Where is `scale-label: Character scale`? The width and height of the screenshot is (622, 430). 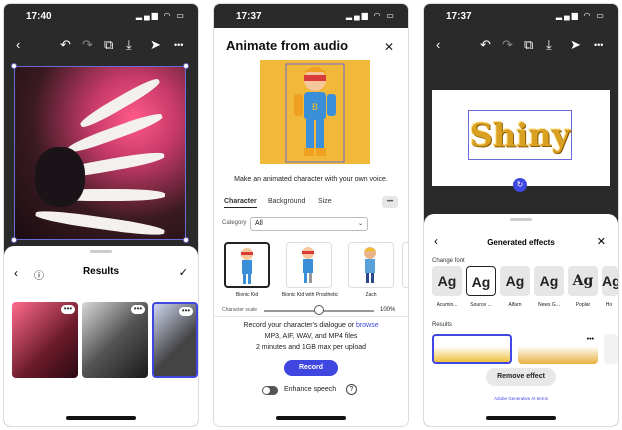
scale-label: Character scale is located at coordinates (240, 310).